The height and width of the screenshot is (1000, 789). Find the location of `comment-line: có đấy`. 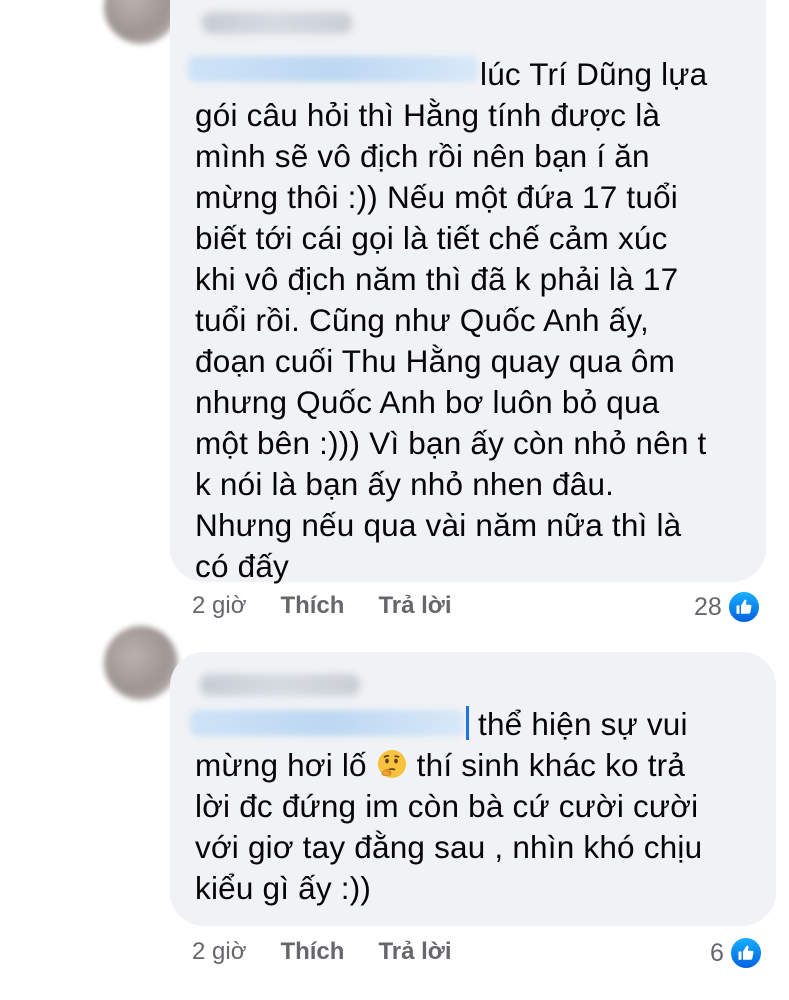

comment-line: có đấy is located at coordinates (242, 566).